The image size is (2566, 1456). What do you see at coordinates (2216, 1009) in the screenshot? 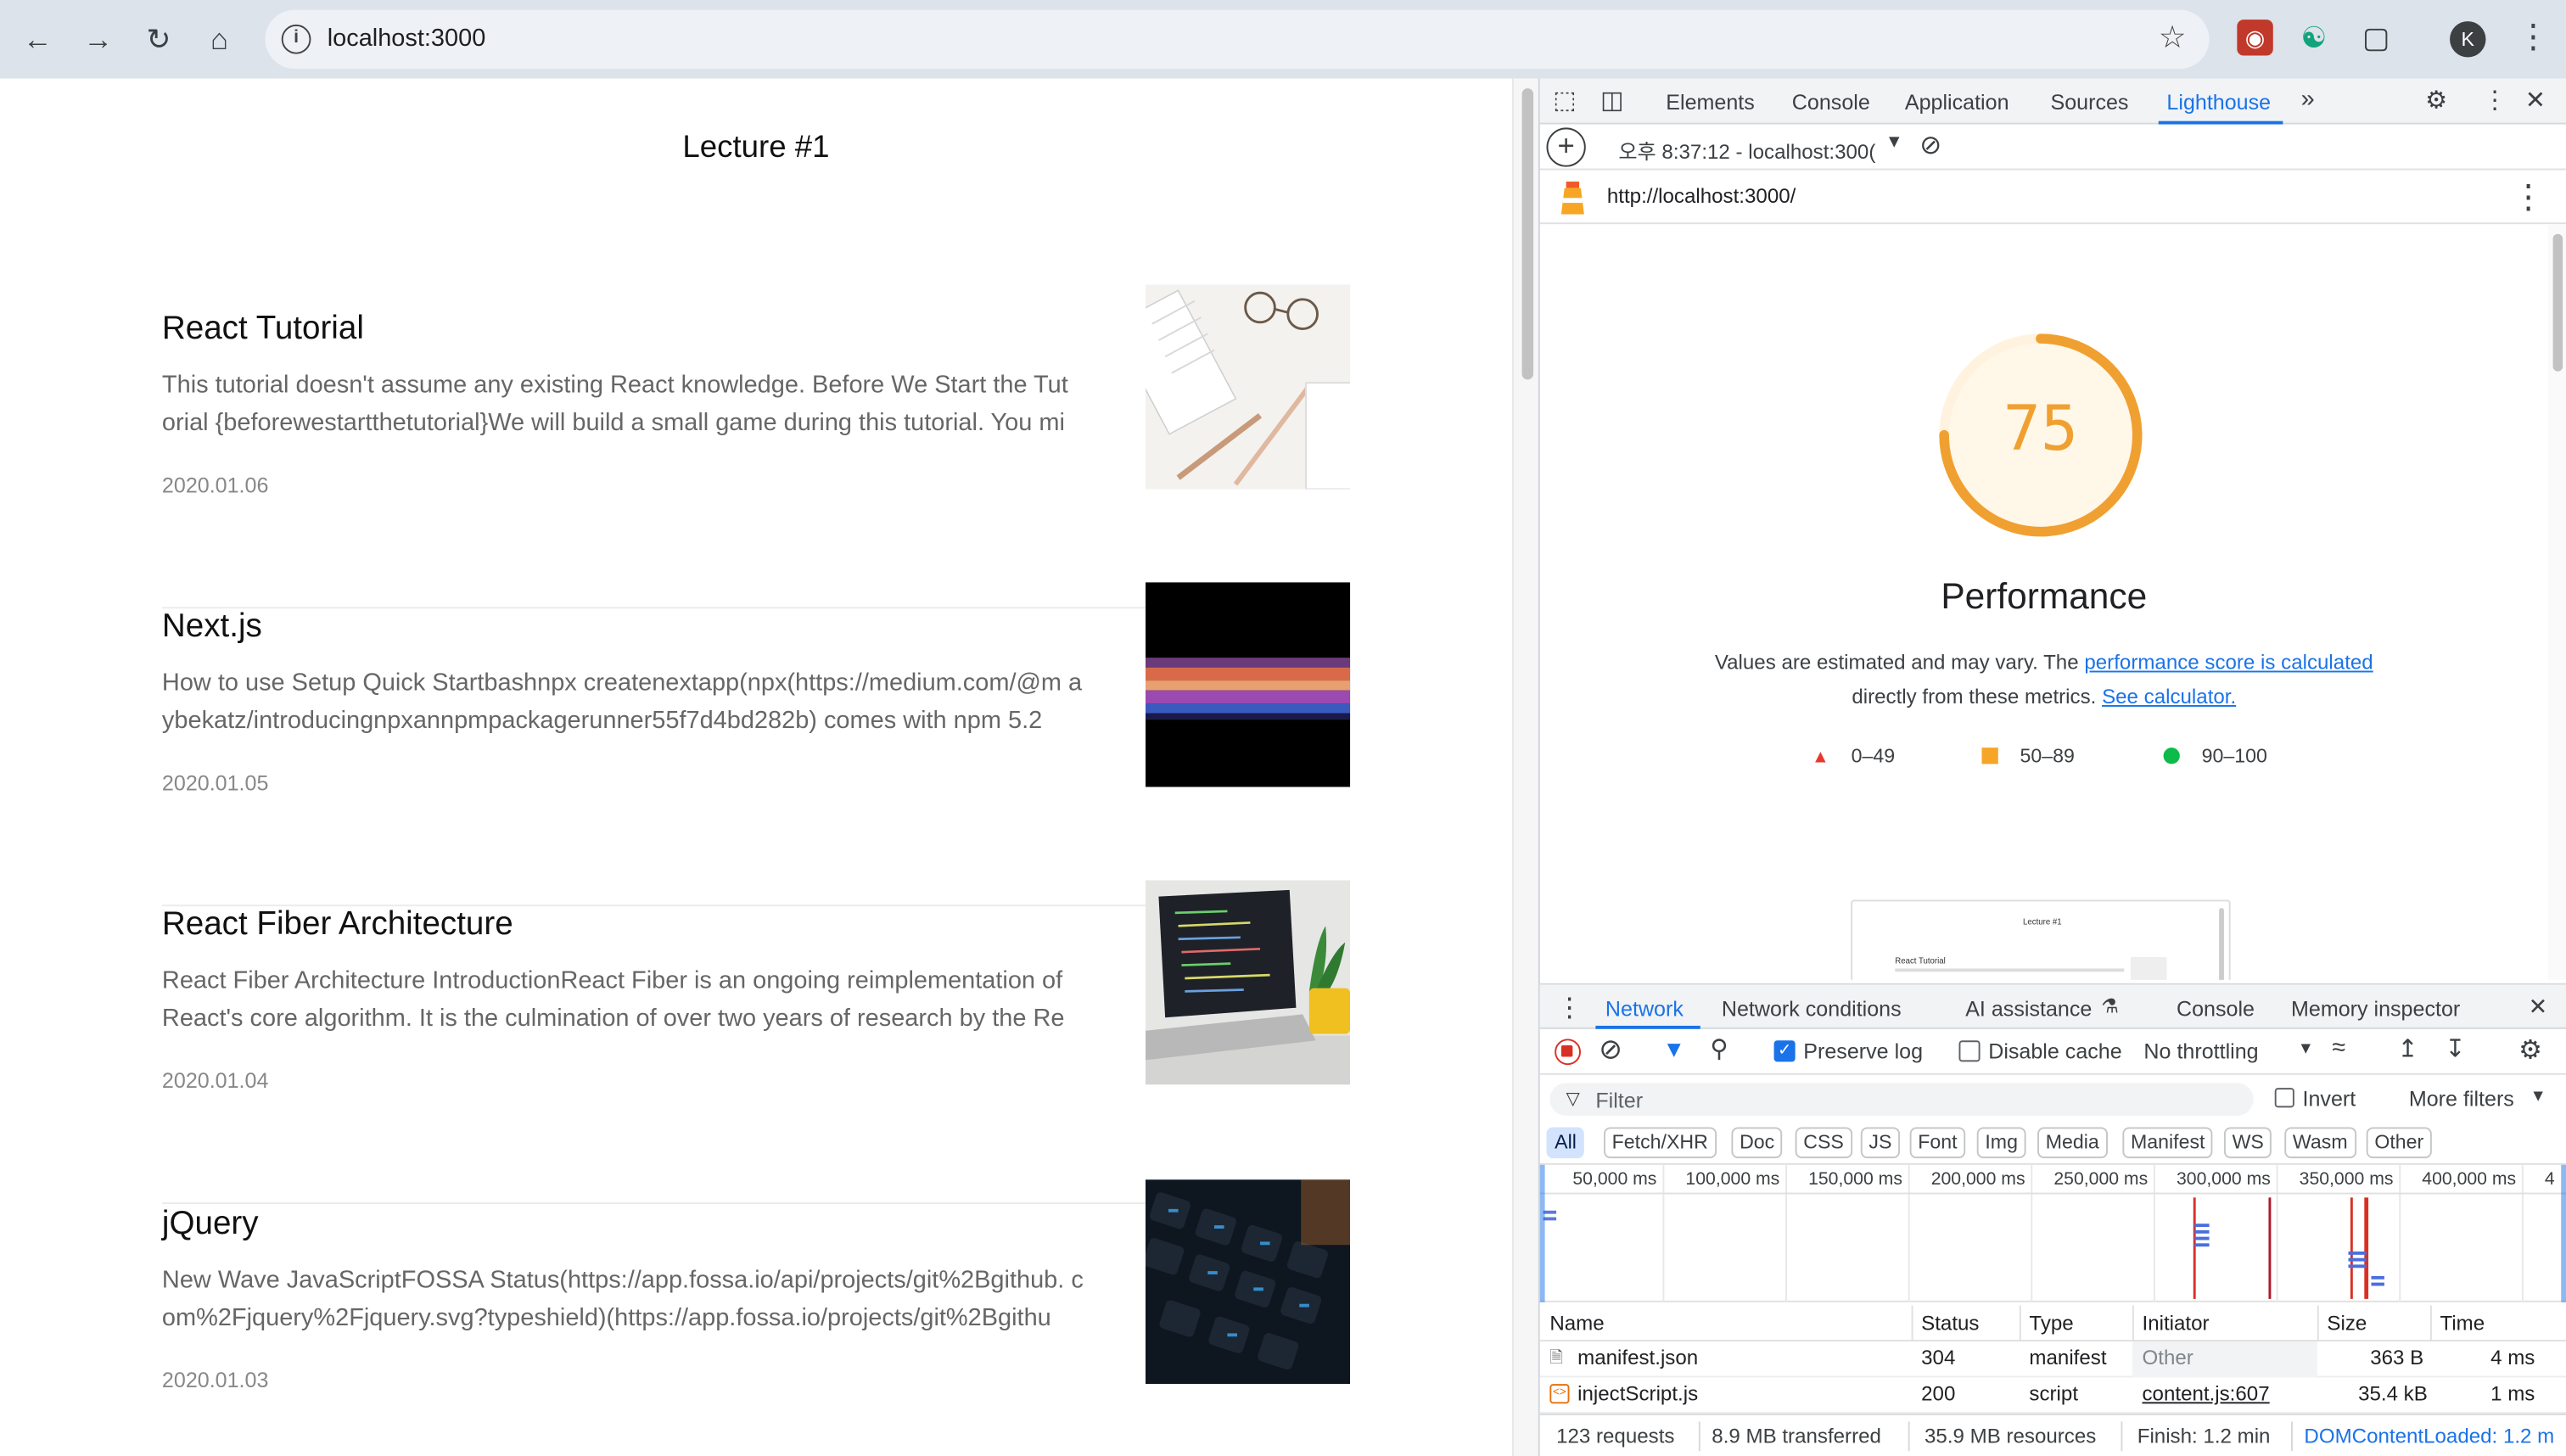
I see `drawer-tab-console: Console` at bounding box center [2216, 1009].